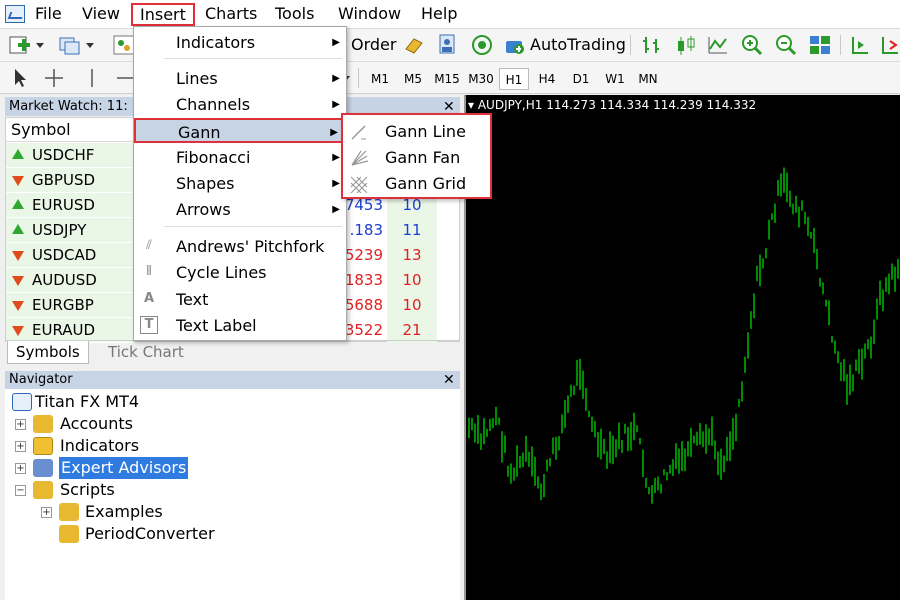 The image size is (900, 600). I want to click on insert-gann: Gann ▶, so click(240, 130).